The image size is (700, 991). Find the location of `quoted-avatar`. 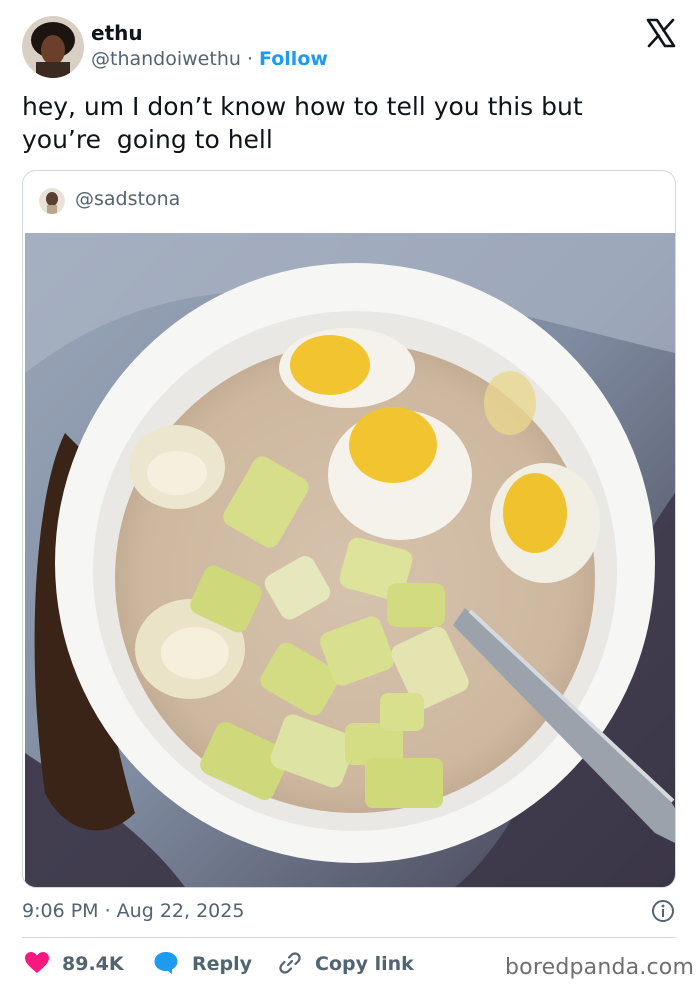

quoted-avatar is located at coordinates (52, 201).